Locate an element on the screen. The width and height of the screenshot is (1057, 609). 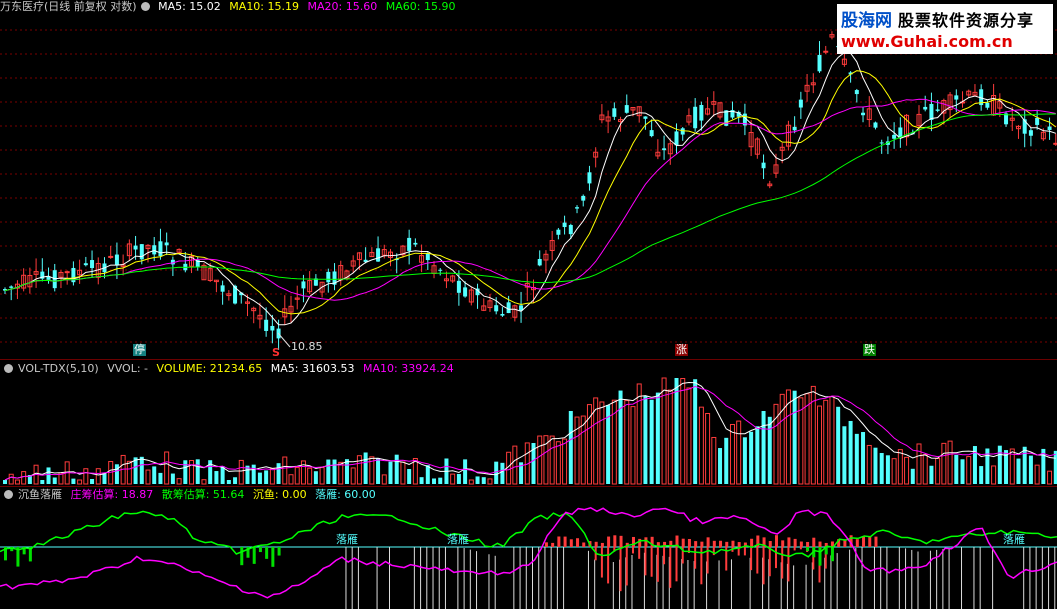
ma10-label: MA10: 15.19 is located at coordinates (264, 6).